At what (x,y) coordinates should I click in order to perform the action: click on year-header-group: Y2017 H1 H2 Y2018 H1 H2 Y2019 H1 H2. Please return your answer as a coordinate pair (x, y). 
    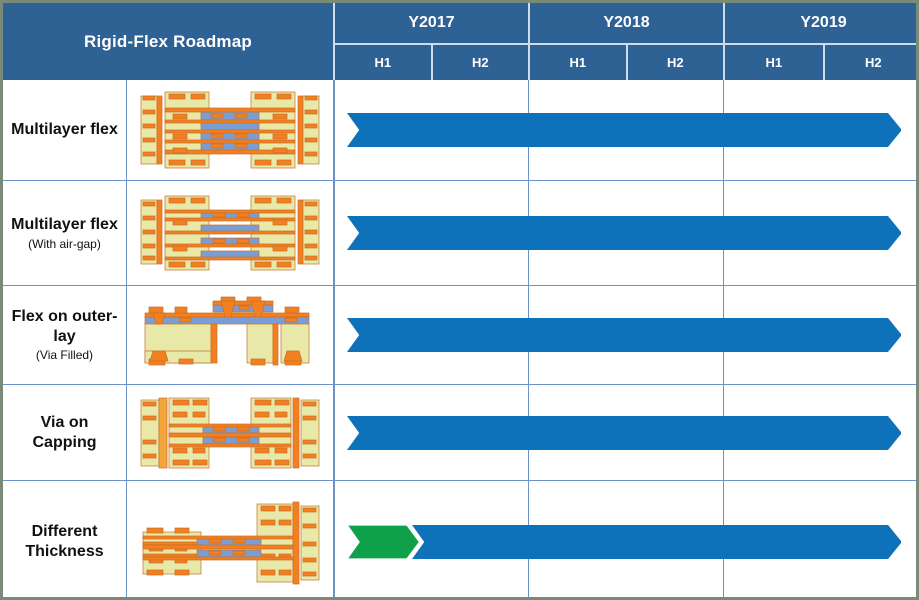
    Looking at the image, I should click on (625, 41).